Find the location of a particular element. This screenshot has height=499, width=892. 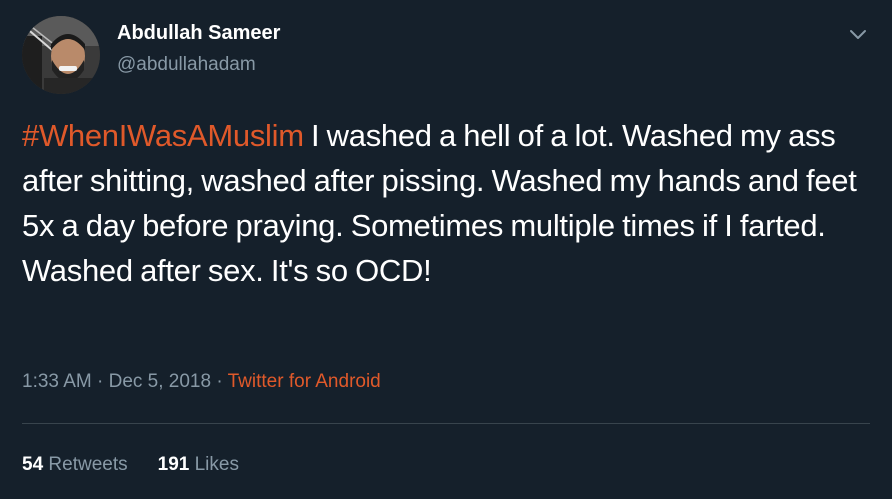

retweets-count: 54 is located at coordinates (33, 464).